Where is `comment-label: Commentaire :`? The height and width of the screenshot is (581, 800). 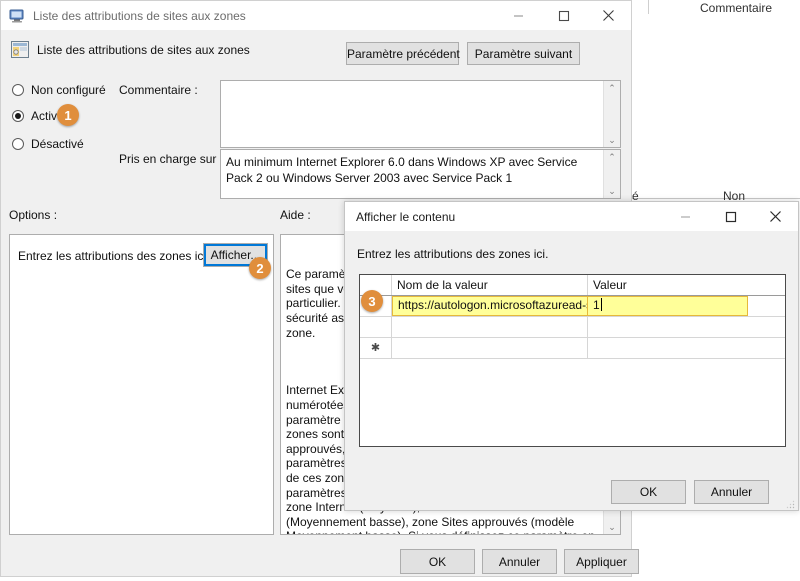
comment-label: Commentaire : is located at coordinates (158, 90).